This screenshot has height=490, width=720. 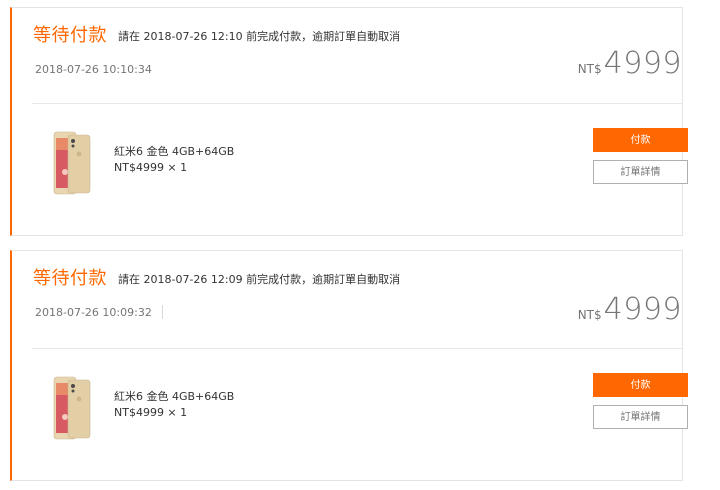 What do you see at coordinates (93, 312) in the screenshot?
I see `order-time: 2018-07-26 10:09:32` at bounding box center [93, 312].